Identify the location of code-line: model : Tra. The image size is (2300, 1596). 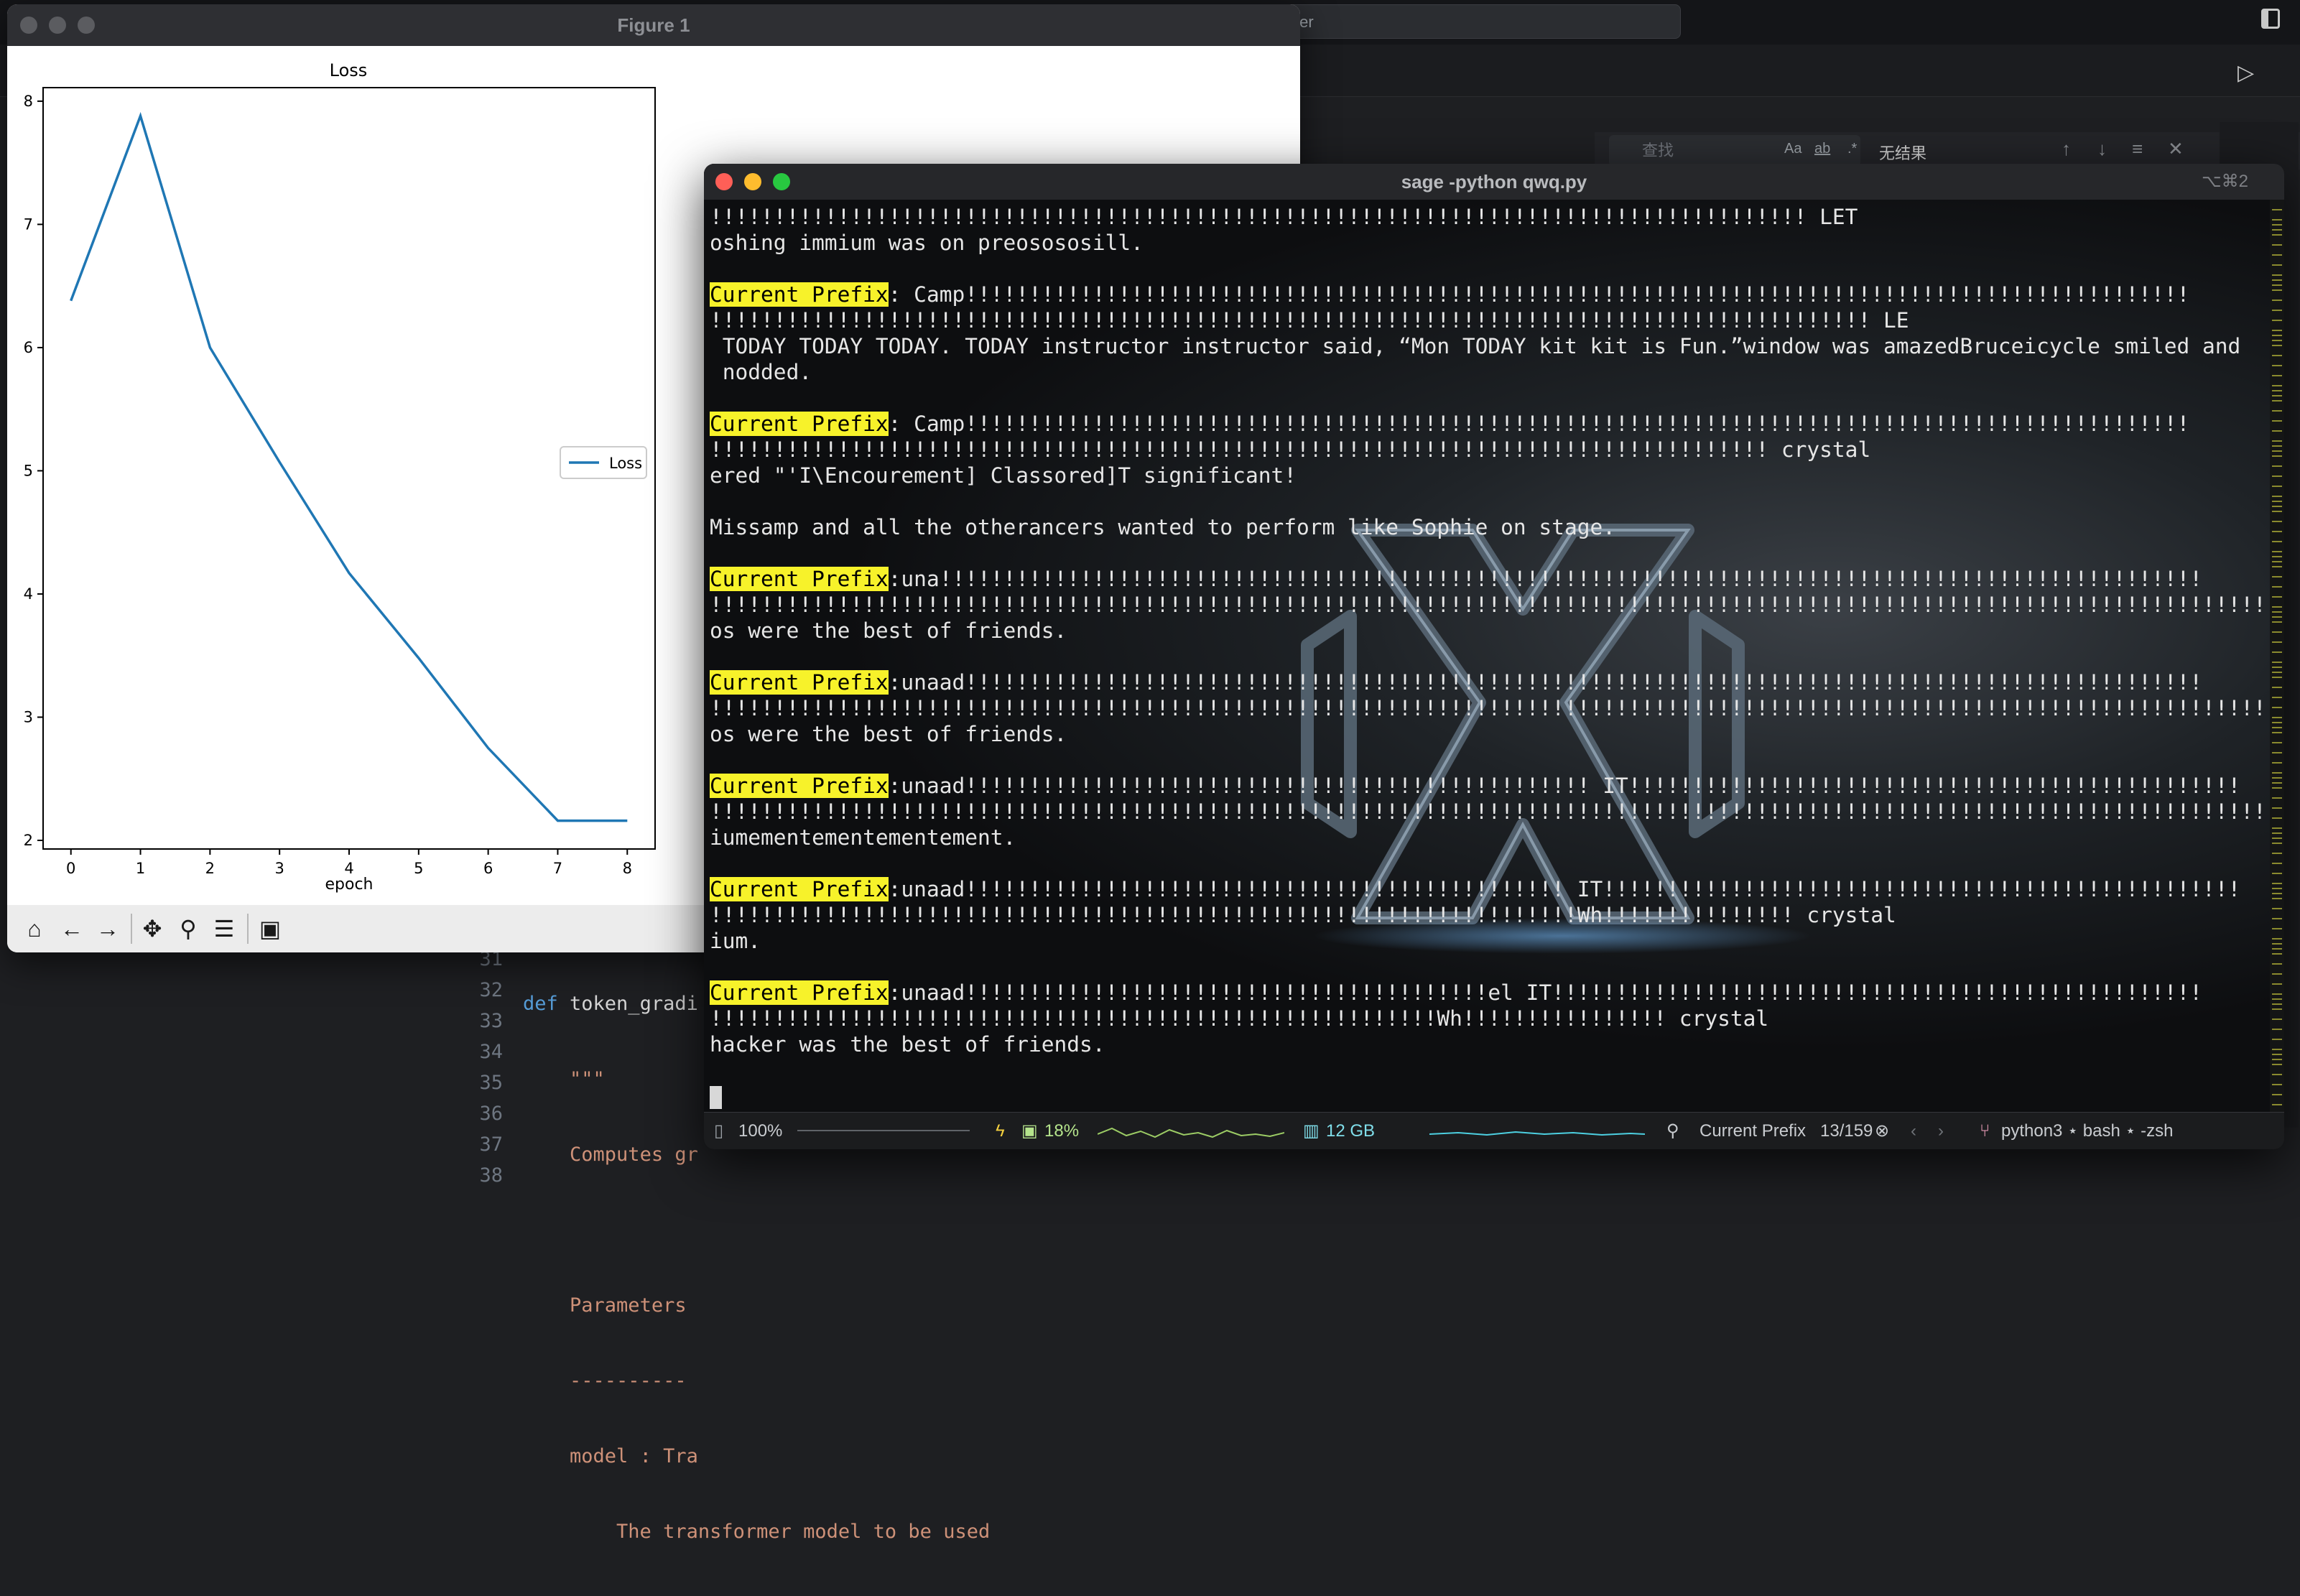
(756, 1460).